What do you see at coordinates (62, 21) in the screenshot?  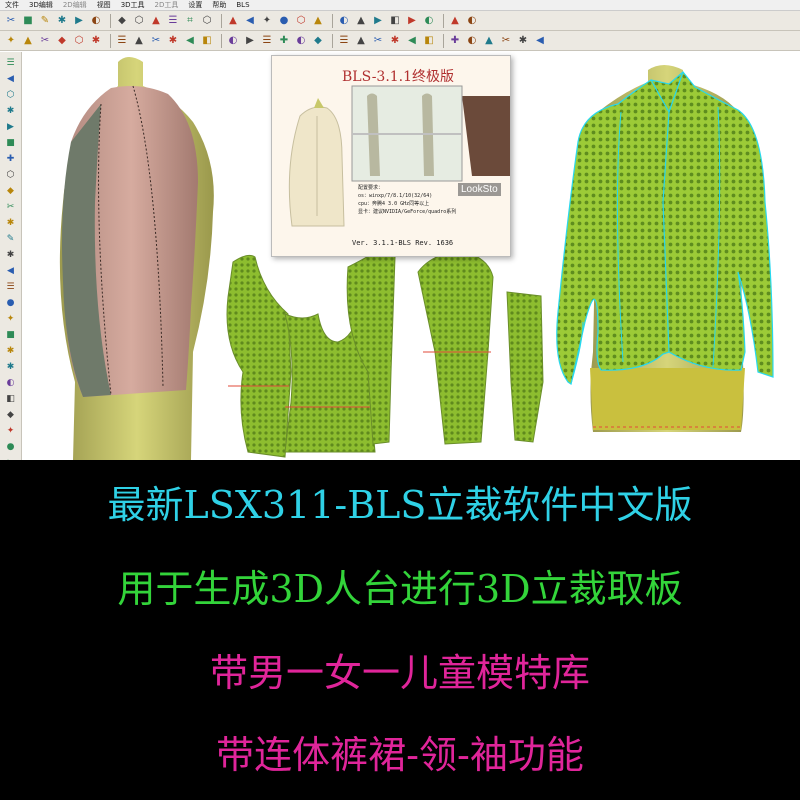 I see `print-icon: ✱` at bounding box center [62, 21].